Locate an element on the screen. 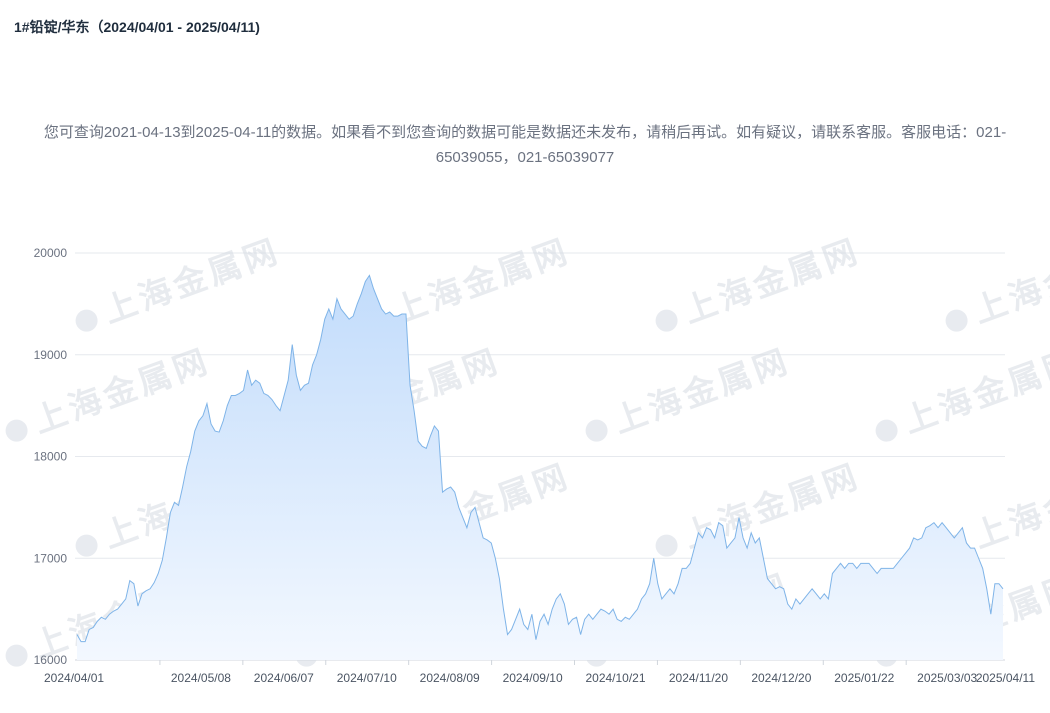 This screenshot has width=1050, height=713. y-tick-label: 18000 is located at coordinates (51, 457).